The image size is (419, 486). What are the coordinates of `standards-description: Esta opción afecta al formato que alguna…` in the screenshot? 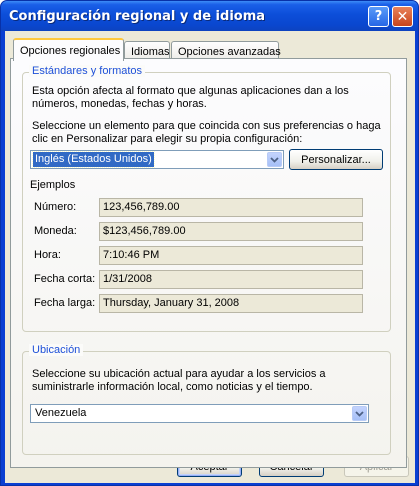 It's located at (190, 91).